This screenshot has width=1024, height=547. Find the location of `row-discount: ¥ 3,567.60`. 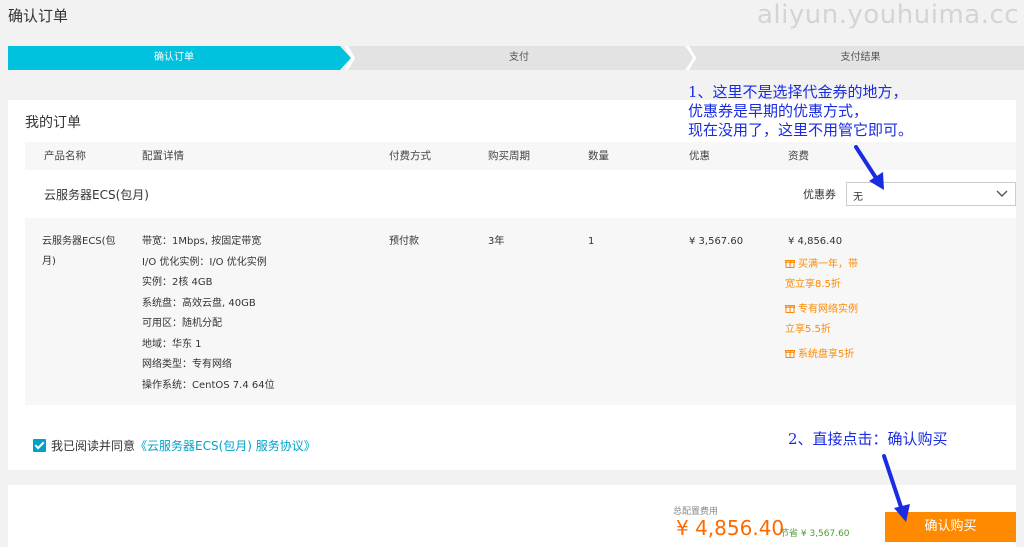

row-discount: ¥ 3,567.60 is located at coordinates (716, 241).